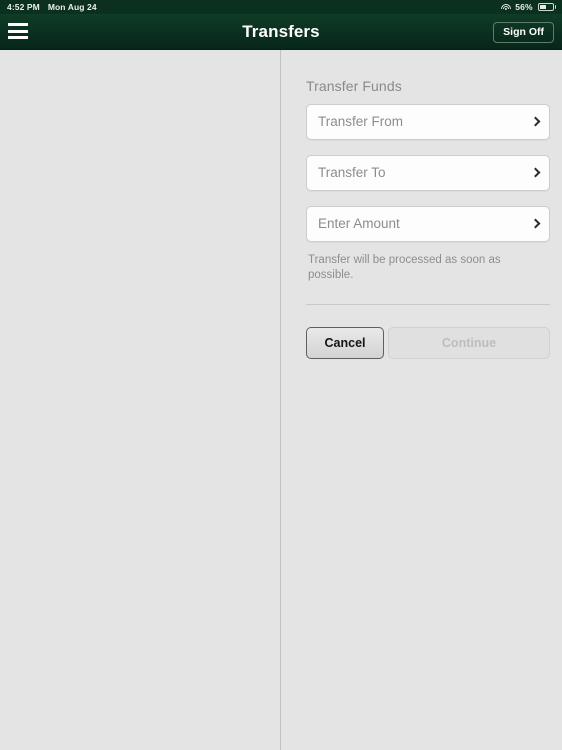 Image resolution: width=562 pixels, height=750 pixels. What do you see at coordinates (361, 121) in the screenshot?
I see `transfer-from-label: Transfer From` at bounding box center [361, 121].